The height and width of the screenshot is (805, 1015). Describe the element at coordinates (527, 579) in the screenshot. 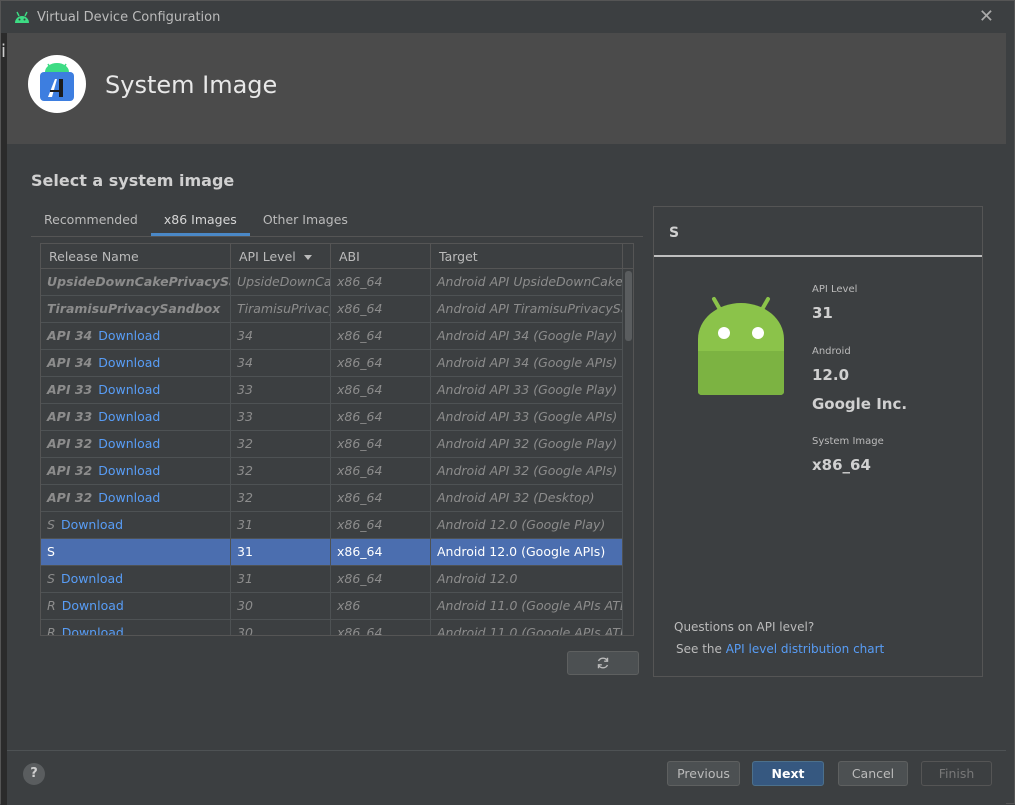

I see `target-cell: Android 12.0` at that location.